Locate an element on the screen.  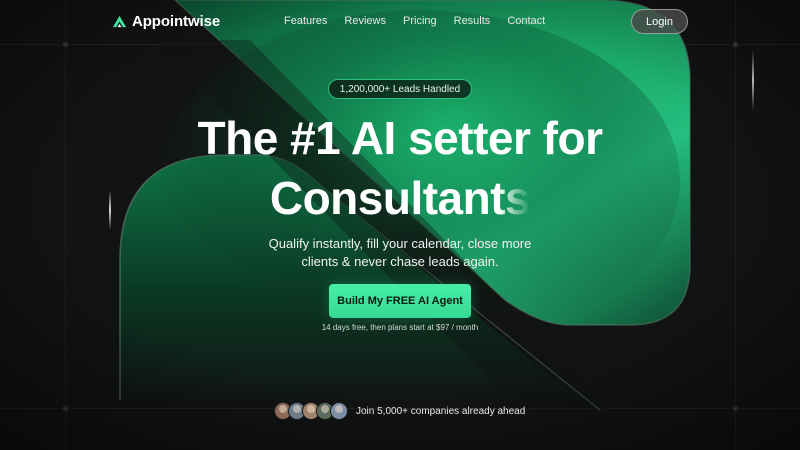
hero-subline-line2: clients & never chase leads again. is located at coordinates (400, 261).